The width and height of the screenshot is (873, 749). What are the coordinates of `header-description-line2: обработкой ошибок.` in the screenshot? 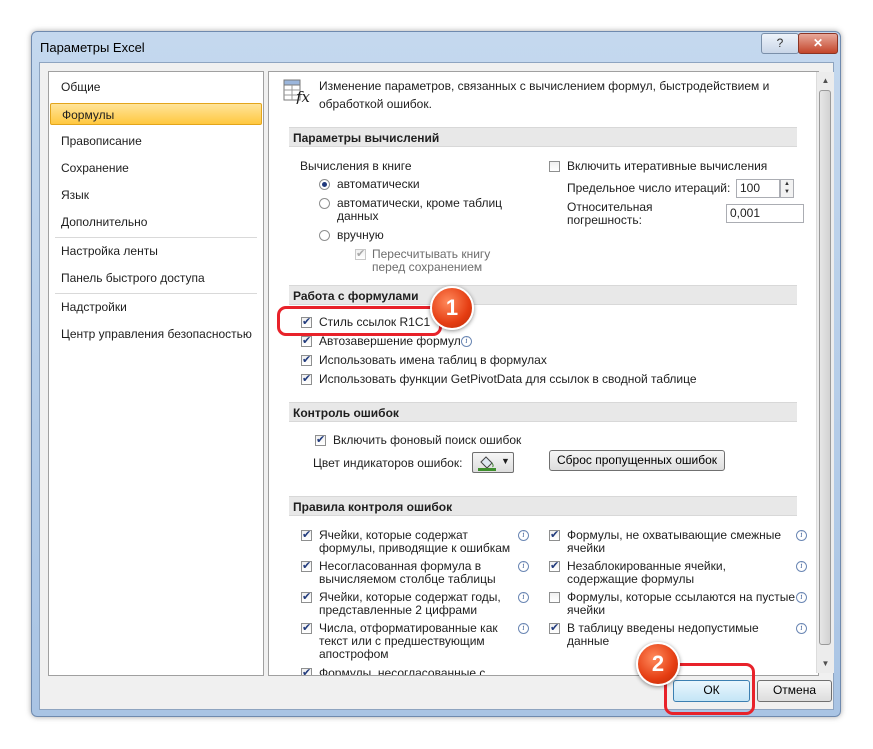 It's located at (375, 104).